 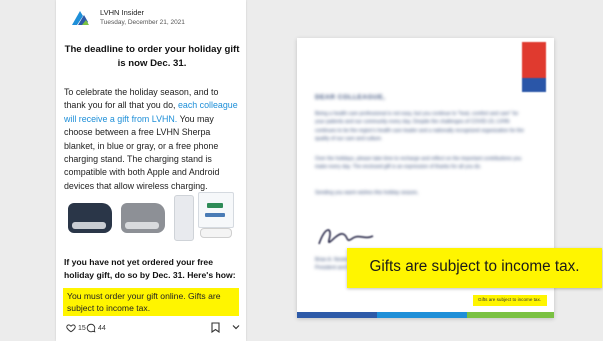 What do you see at coordinates (350, 97) in the screenshot?
I see `letter-salutation: DEAR COLLEAGUE,` at bounding box center [350, 97].